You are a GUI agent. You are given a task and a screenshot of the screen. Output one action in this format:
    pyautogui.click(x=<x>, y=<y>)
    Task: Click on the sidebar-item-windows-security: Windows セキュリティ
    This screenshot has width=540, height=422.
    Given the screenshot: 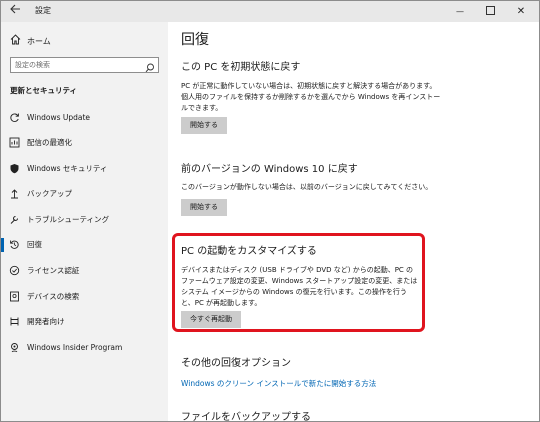 What is the action you would take?
    pyautogui.click(x=84, y=169)
    